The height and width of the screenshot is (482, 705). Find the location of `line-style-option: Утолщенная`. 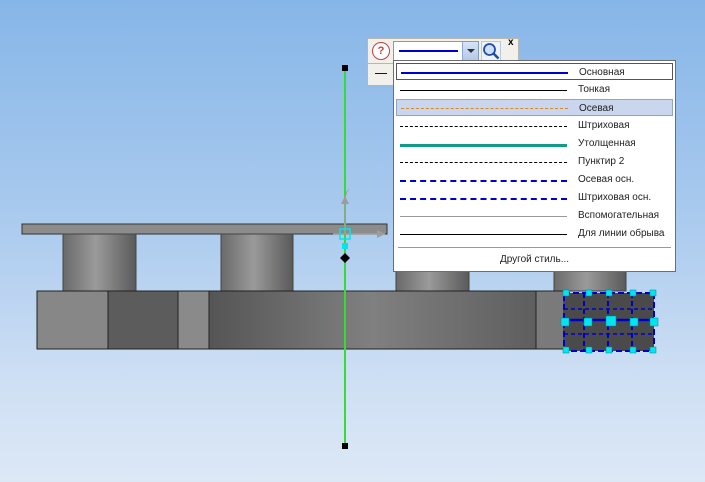

line-style-option: Утолщенная is located at coordinates (534, 143).